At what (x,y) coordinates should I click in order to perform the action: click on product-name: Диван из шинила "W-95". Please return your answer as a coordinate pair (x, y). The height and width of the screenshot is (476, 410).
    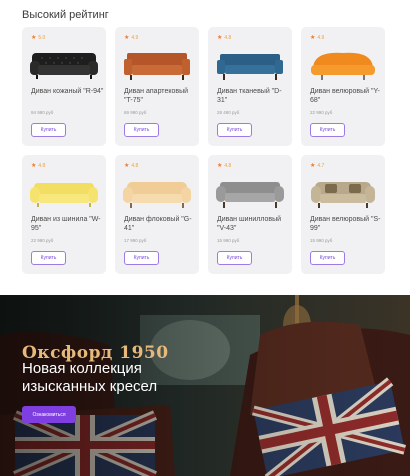
    Looking at the image, I should click on (66, 224).